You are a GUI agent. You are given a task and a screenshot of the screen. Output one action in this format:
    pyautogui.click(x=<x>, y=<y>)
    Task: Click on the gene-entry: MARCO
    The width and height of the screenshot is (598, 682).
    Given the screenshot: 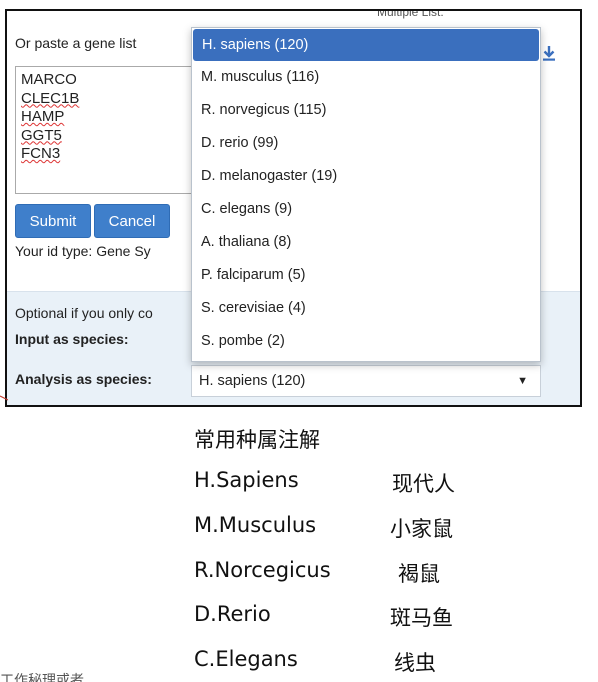 What is the action you would take?
    pyautogui.click(x=49, y=79)
    